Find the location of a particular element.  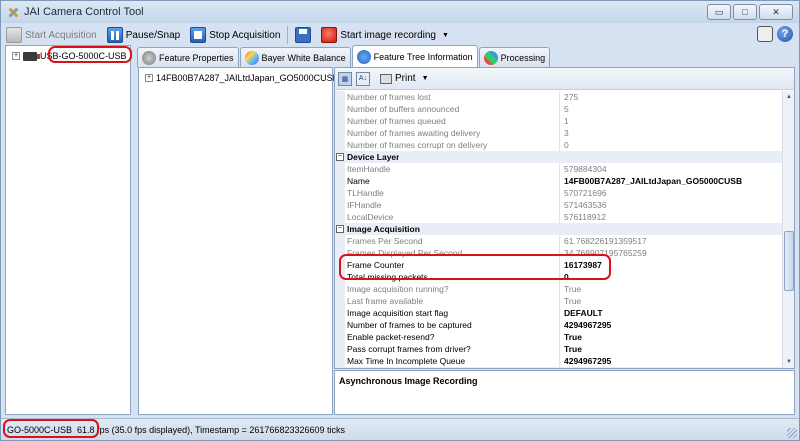

grid-category-row: − Device Layer is located at coordinates (558, 157).